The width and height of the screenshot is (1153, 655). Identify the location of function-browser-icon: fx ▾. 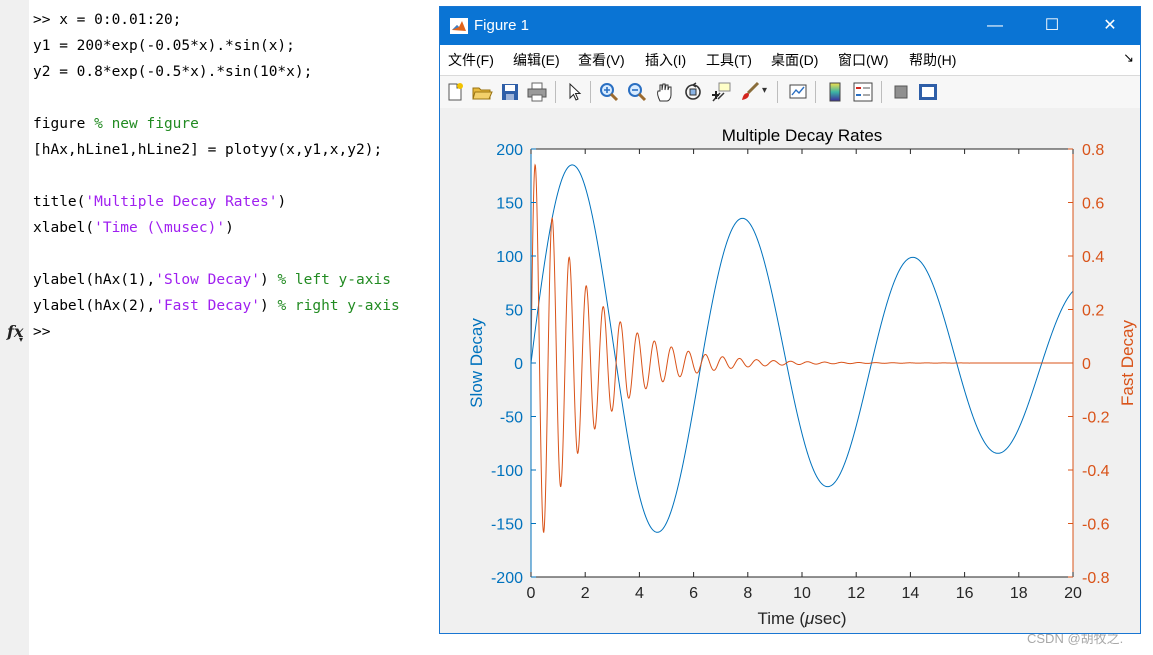
(15, 333).